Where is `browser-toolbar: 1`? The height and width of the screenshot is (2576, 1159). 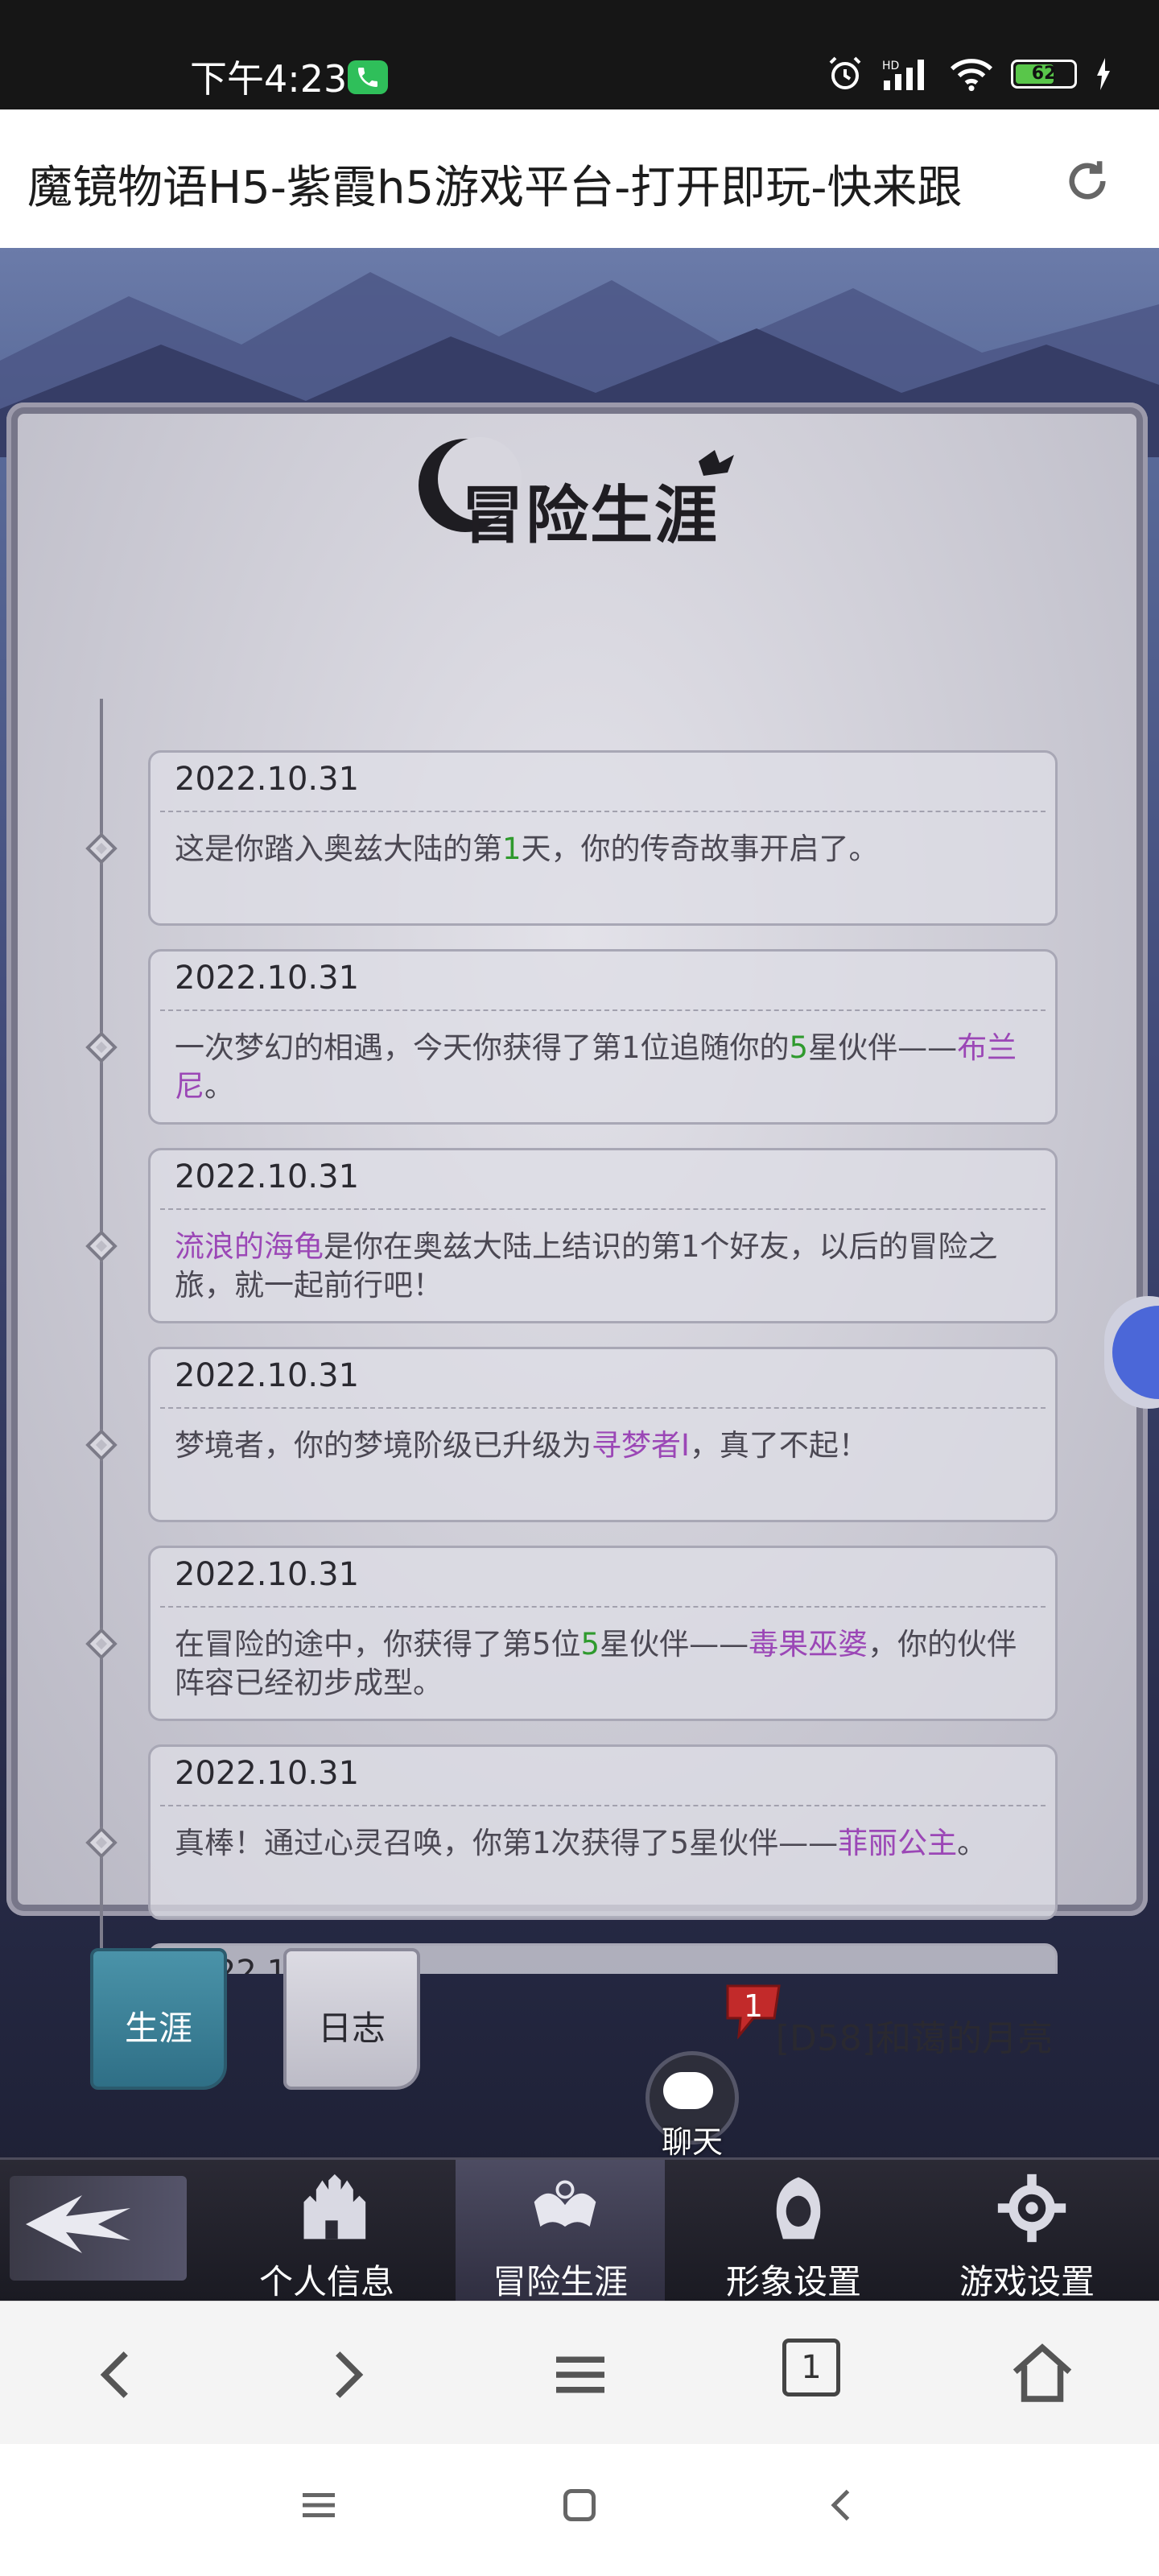 browser-toolbar: 1 is located at coordinates (579, 2373).